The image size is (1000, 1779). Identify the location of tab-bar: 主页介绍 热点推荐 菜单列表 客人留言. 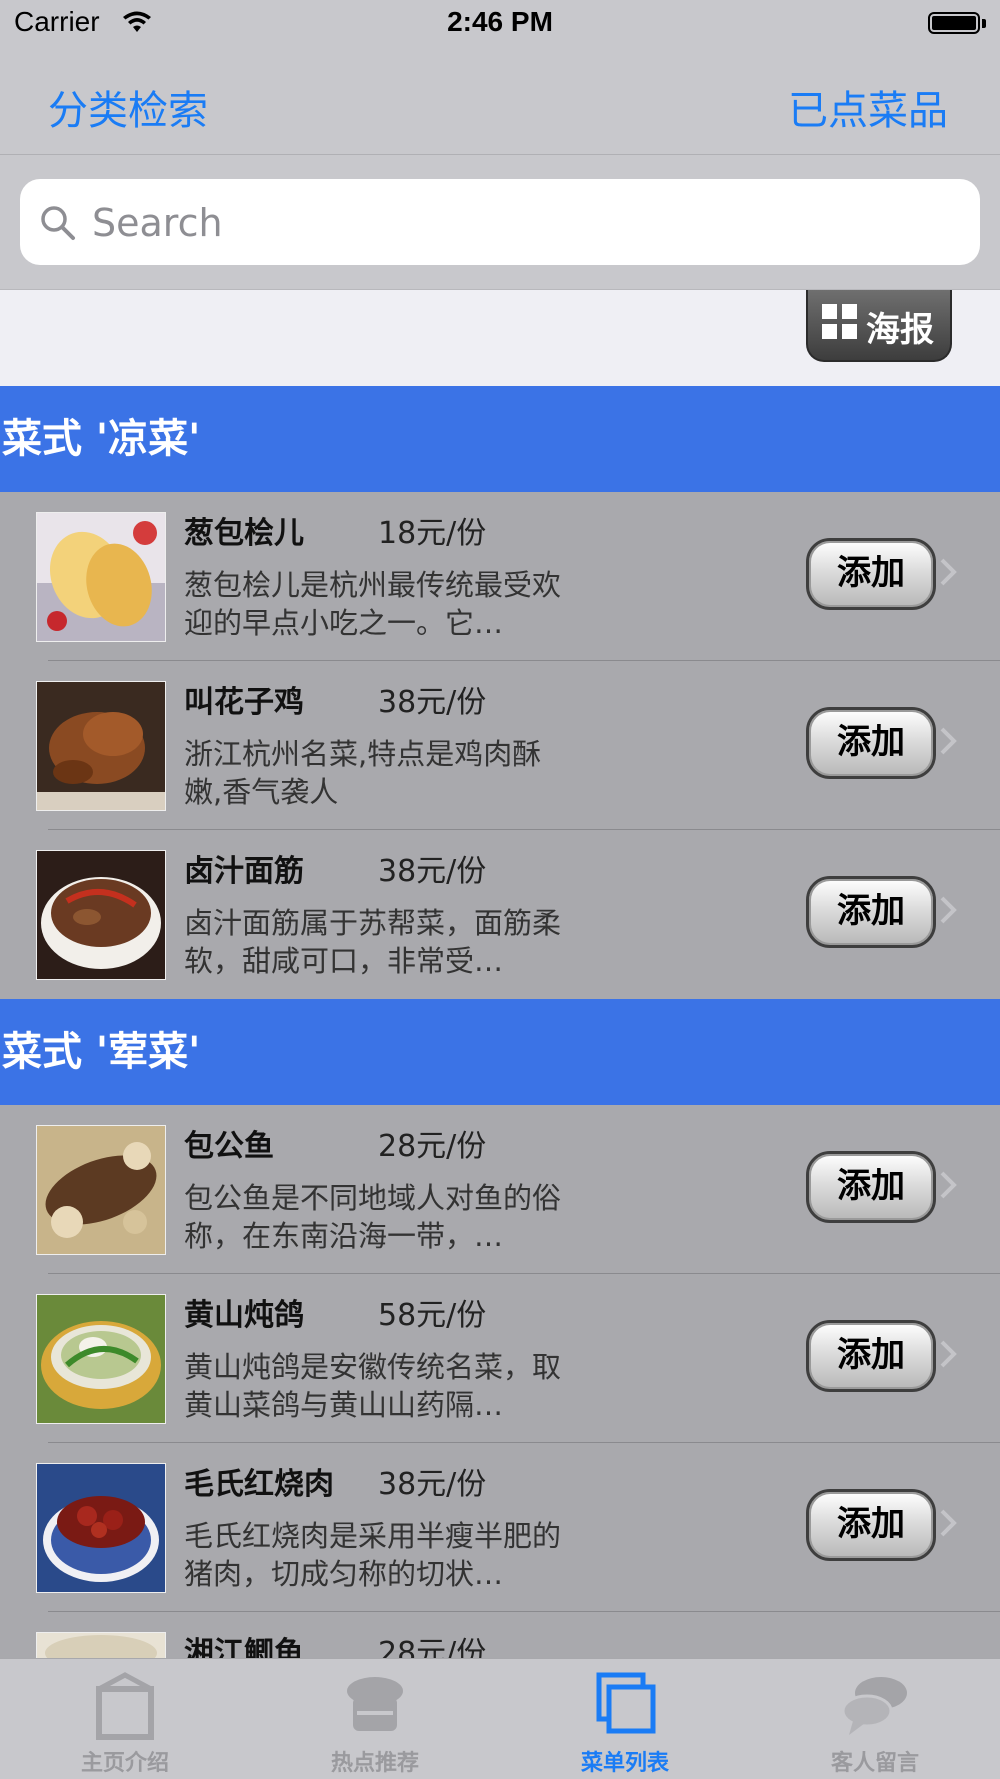
(500, 1718).